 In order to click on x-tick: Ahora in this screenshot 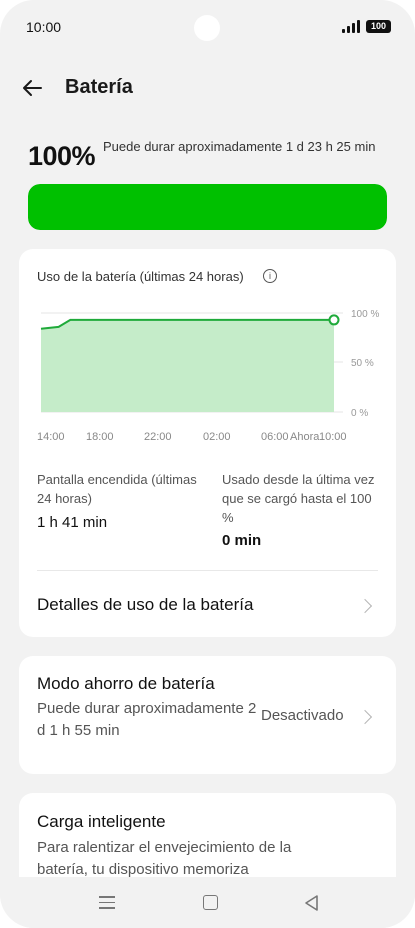, I will do `click(305, 437)`.